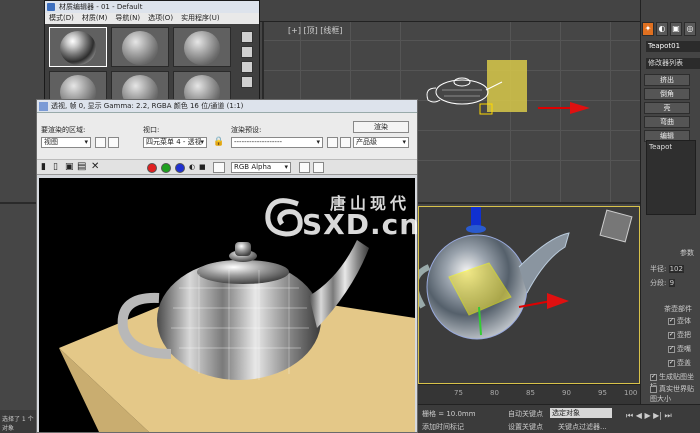 The width and height of the screenshot is (700, 433). What do you see at coordinates (381, 127) in the screenshot?
I see `render-button: 渲染` at bounding box center [381, 127].